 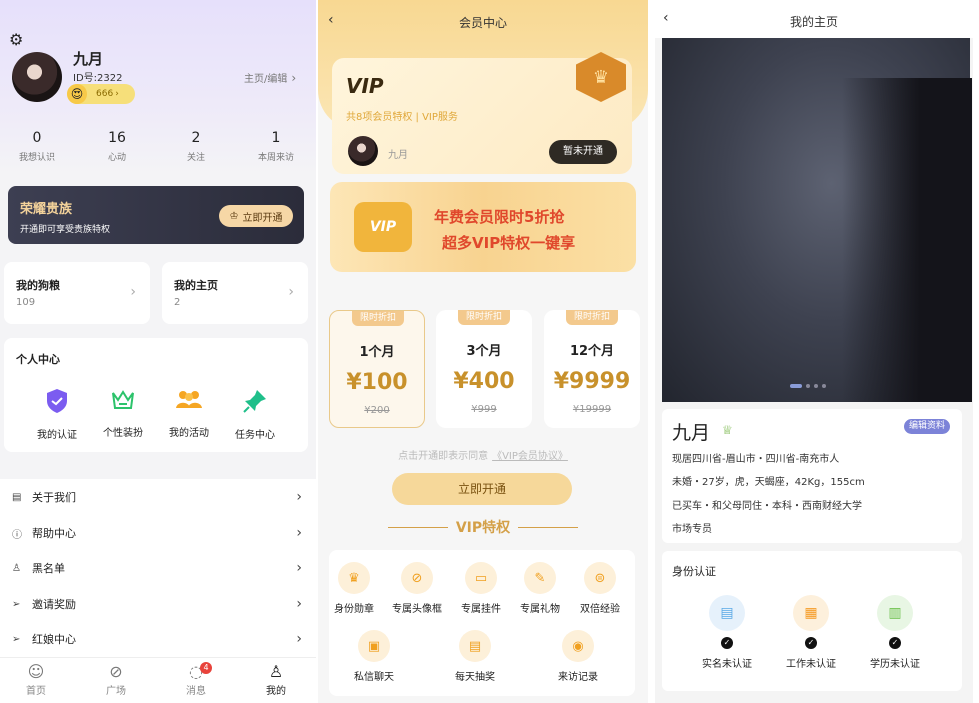 I want to click on chat-icon: ◌, so click(x=196, y=671).